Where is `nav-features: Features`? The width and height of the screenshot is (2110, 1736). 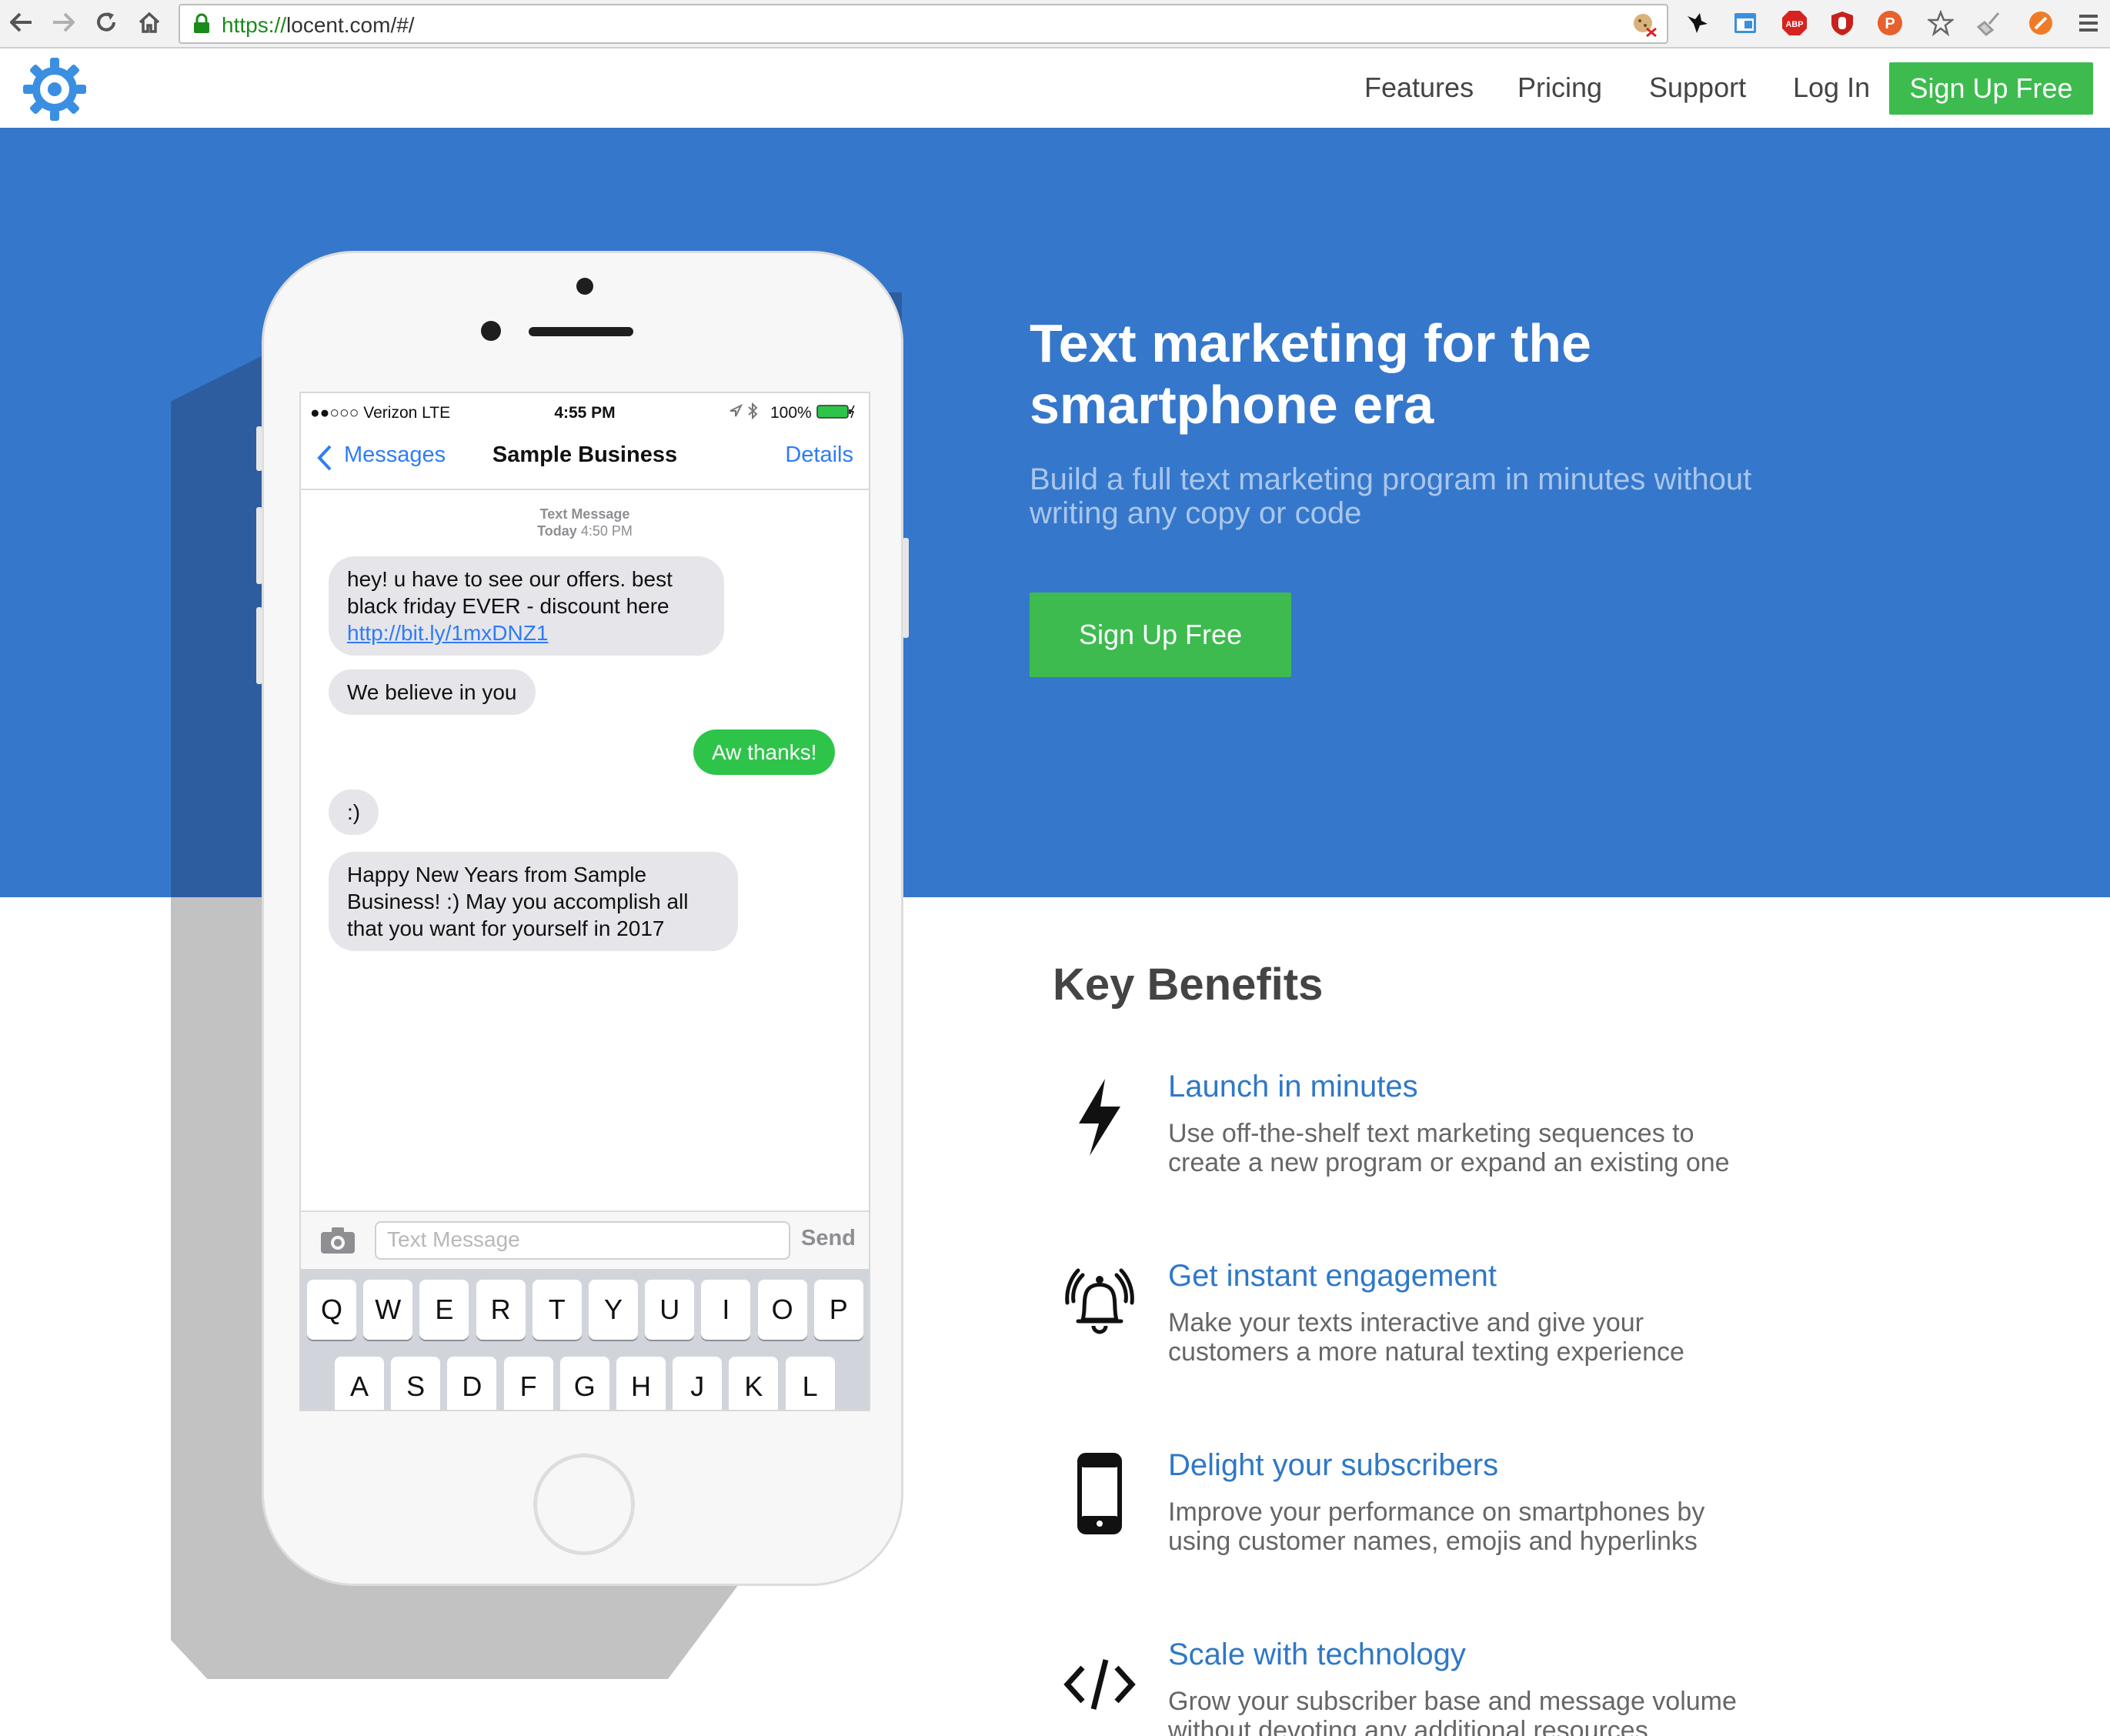
nav-features: Features is located at coordinates (1419, 88).